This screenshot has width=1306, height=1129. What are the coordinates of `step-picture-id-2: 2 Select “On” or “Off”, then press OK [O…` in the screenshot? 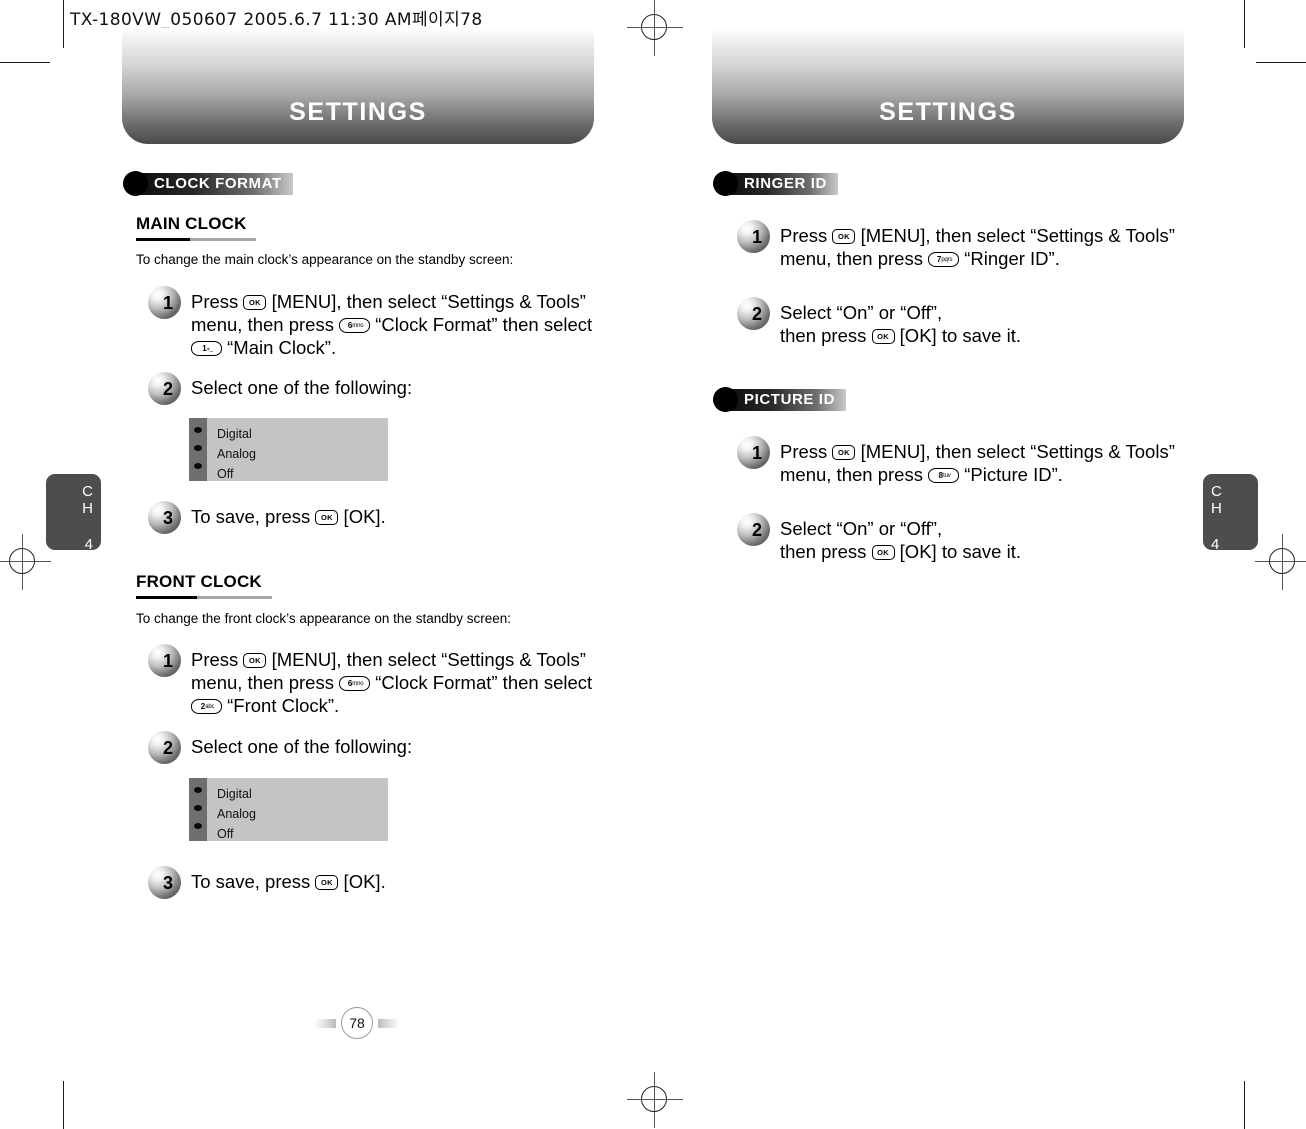 It's located at (879, 538).